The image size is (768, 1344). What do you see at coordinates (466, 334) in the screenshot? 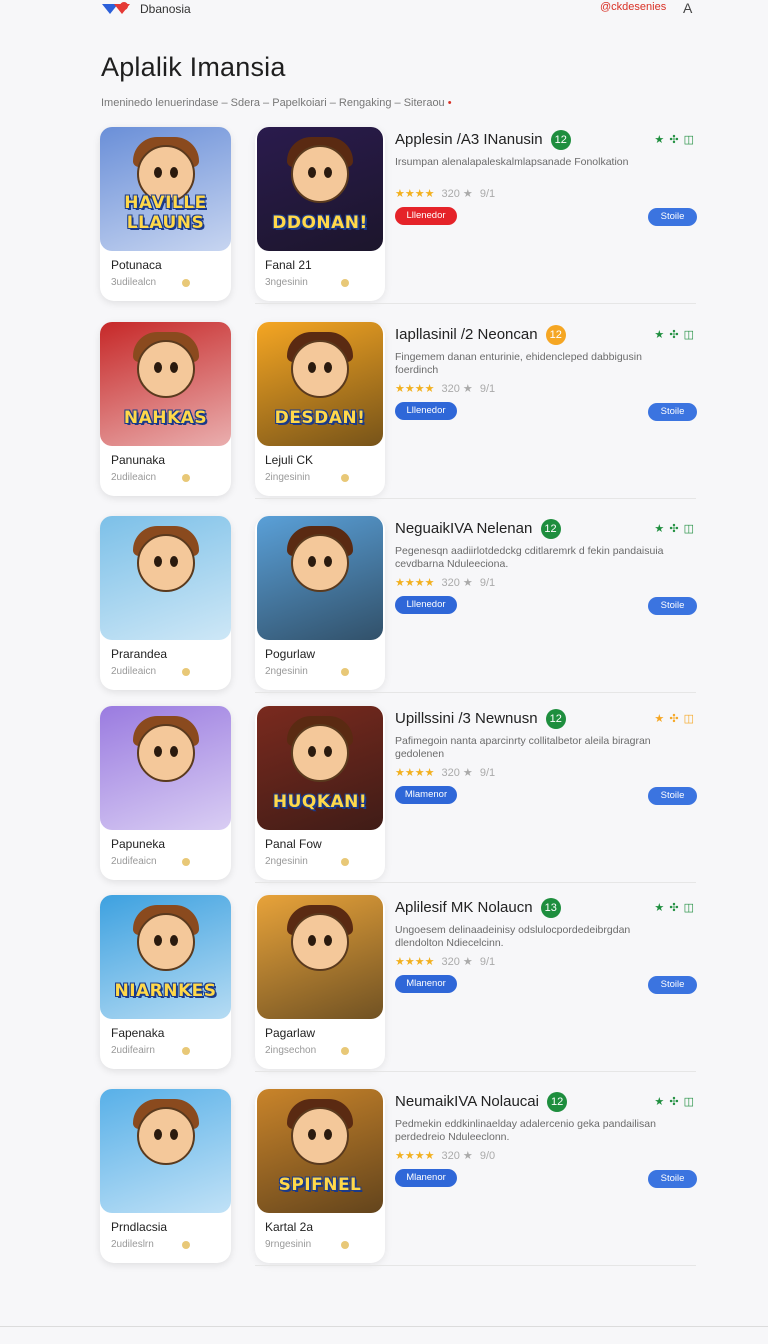
I see `app-title-text: Iapllasinil /2 Neoncan` at bounding box center [466, 334].